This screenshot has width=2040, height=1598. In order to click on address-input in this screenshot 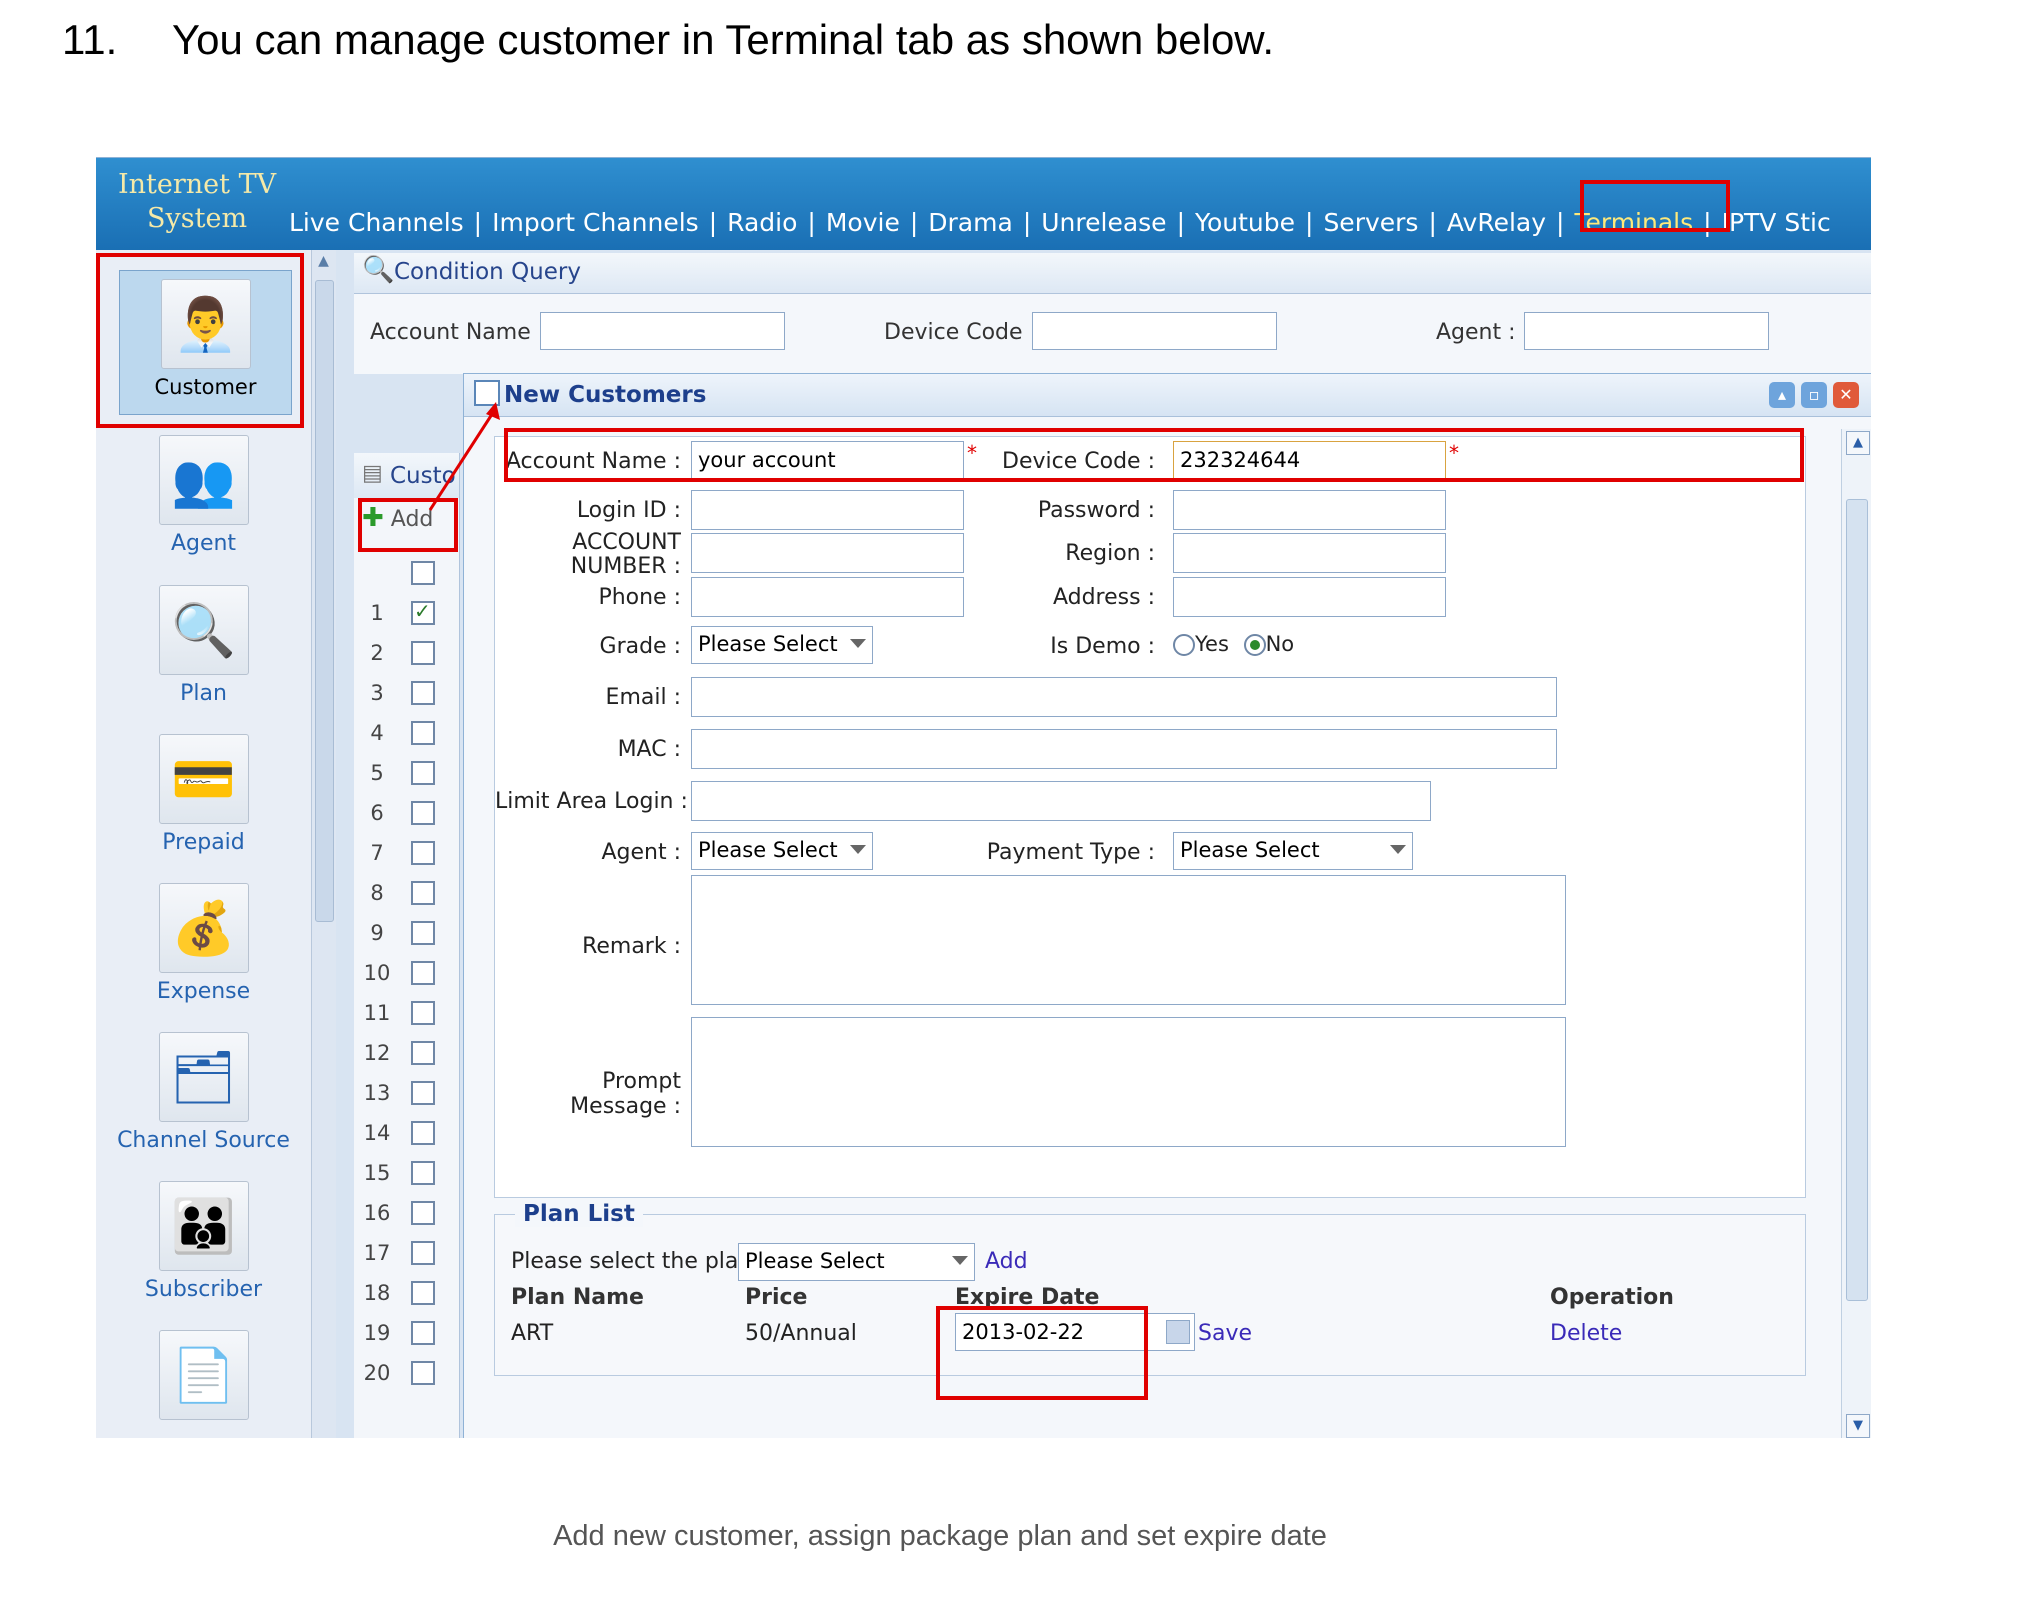, I will do `click(1309, 597)`.